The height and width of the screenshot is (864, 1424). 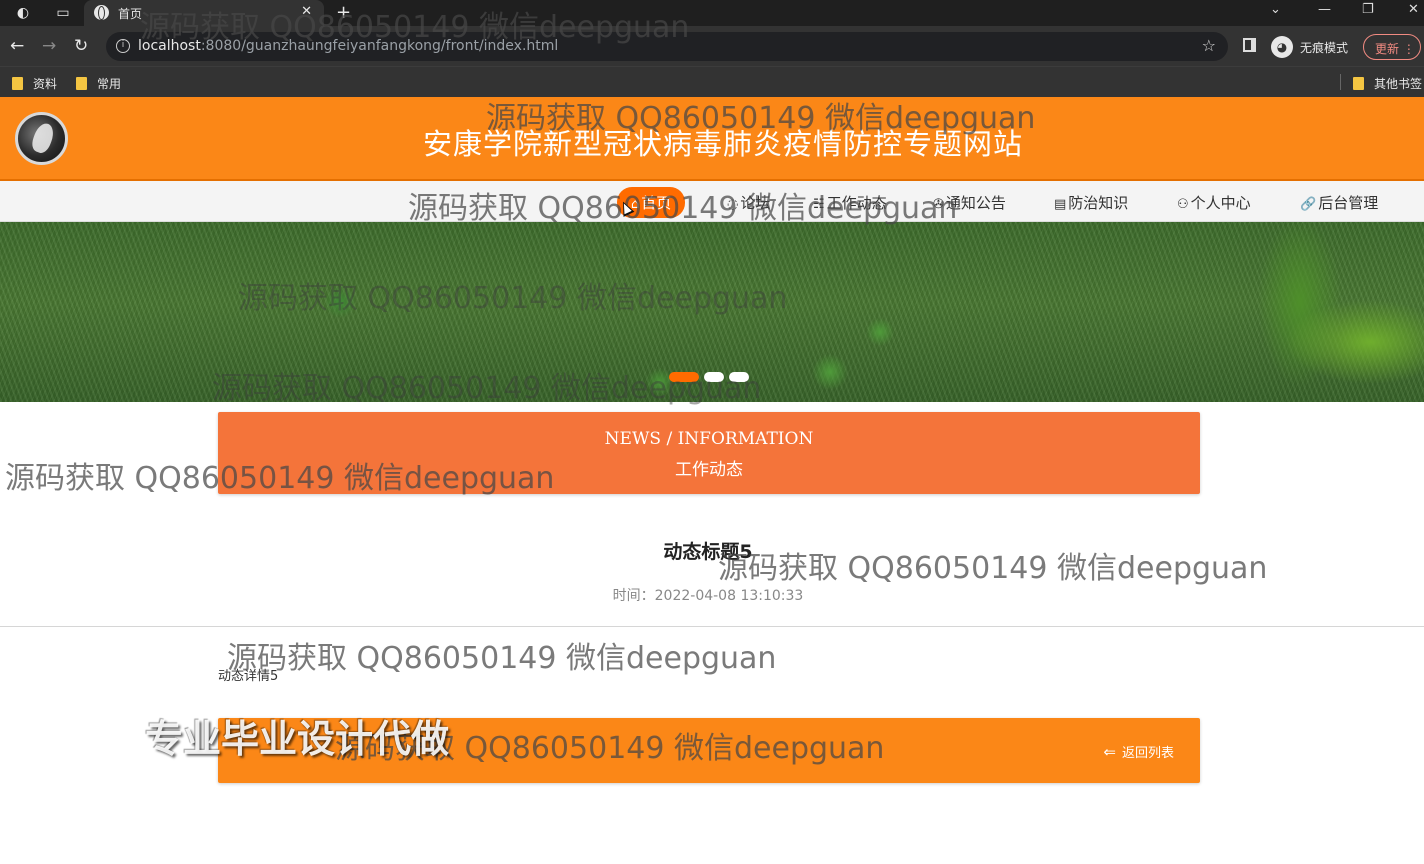 I want to click on bookmark-star-icon: ☆, so click(x=1209, y=45).